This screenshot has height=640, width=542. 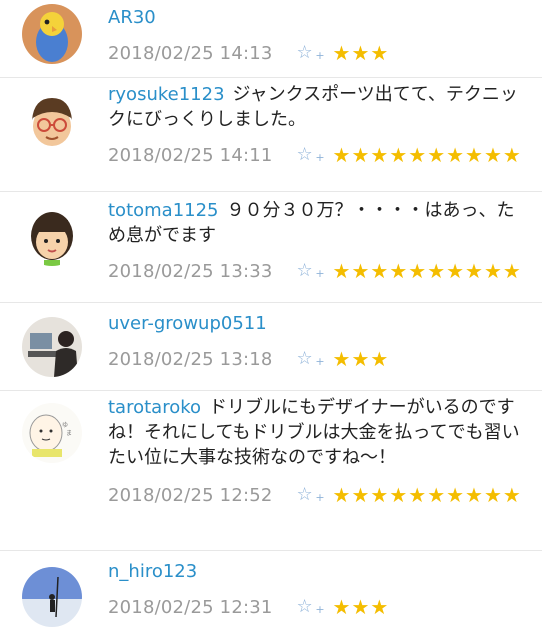 I want to click on username-link: uver-growup0511, so click(x=187, y=323).